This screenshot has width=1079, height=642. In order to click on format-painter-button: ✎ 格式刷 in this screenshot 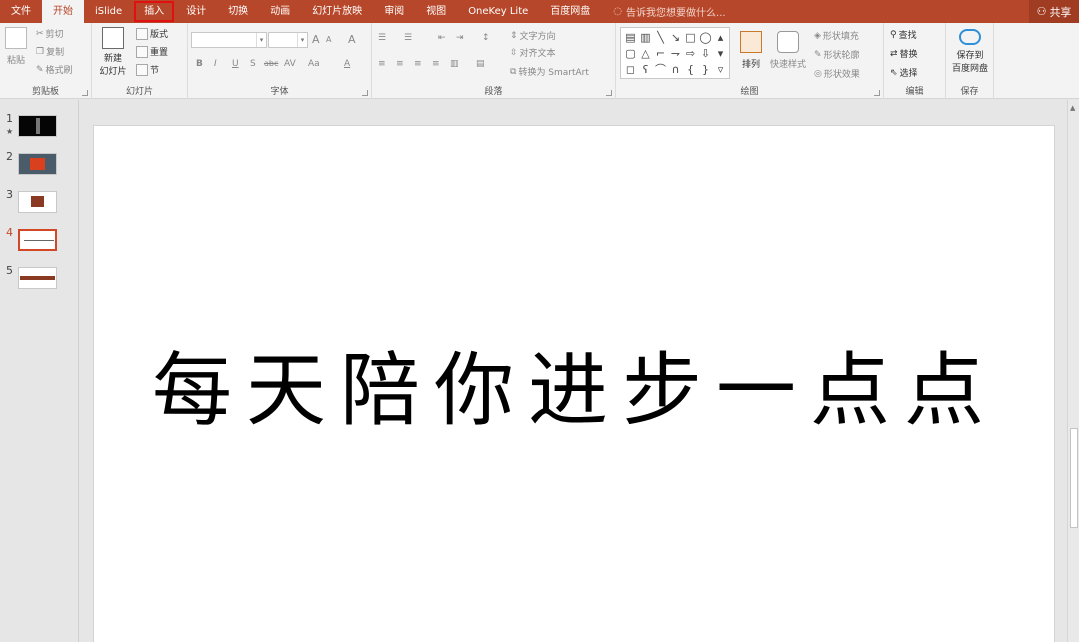, I will do `click(54, 70)`.